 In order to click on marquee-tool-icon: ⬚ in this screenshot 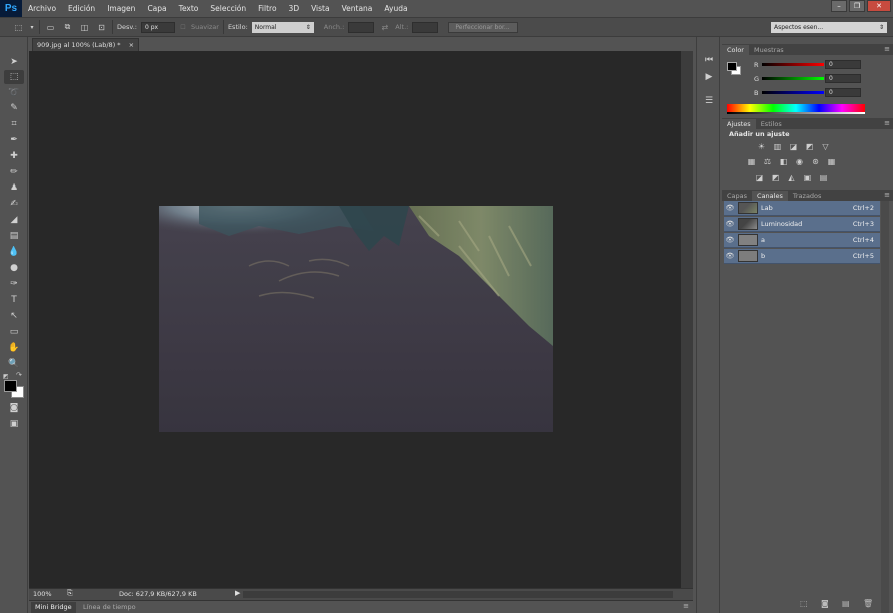, I will do `click(14, 77)`.